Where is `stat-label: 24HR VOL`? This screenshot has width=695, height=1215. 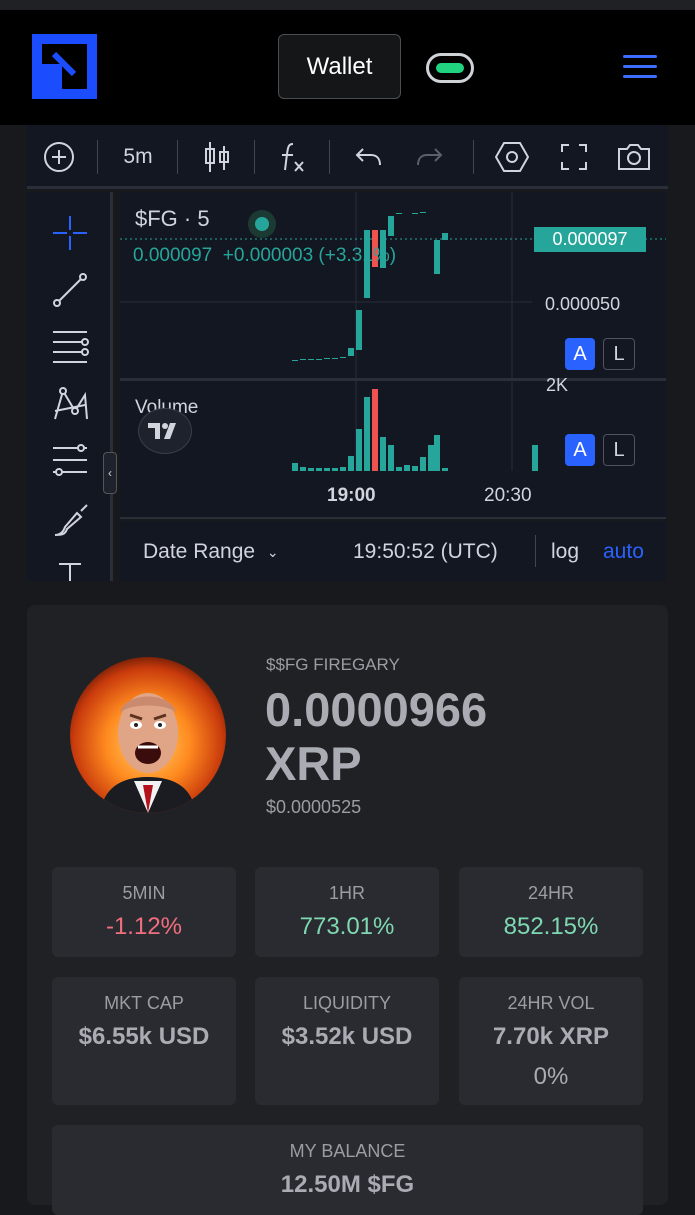 stat-label: 24HR VOL is located at coordinates (551, 1003).